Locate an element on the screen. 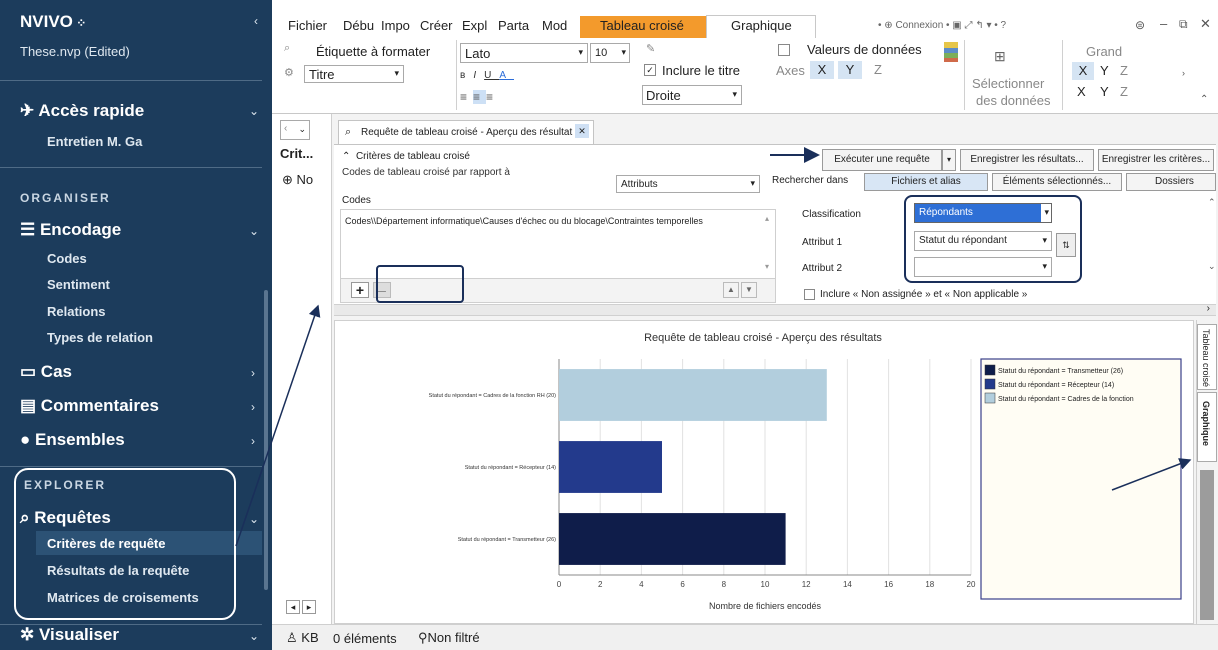 The image size is (1218, 650). pencil-icon: ✎ is located at coordinates (650, 48).